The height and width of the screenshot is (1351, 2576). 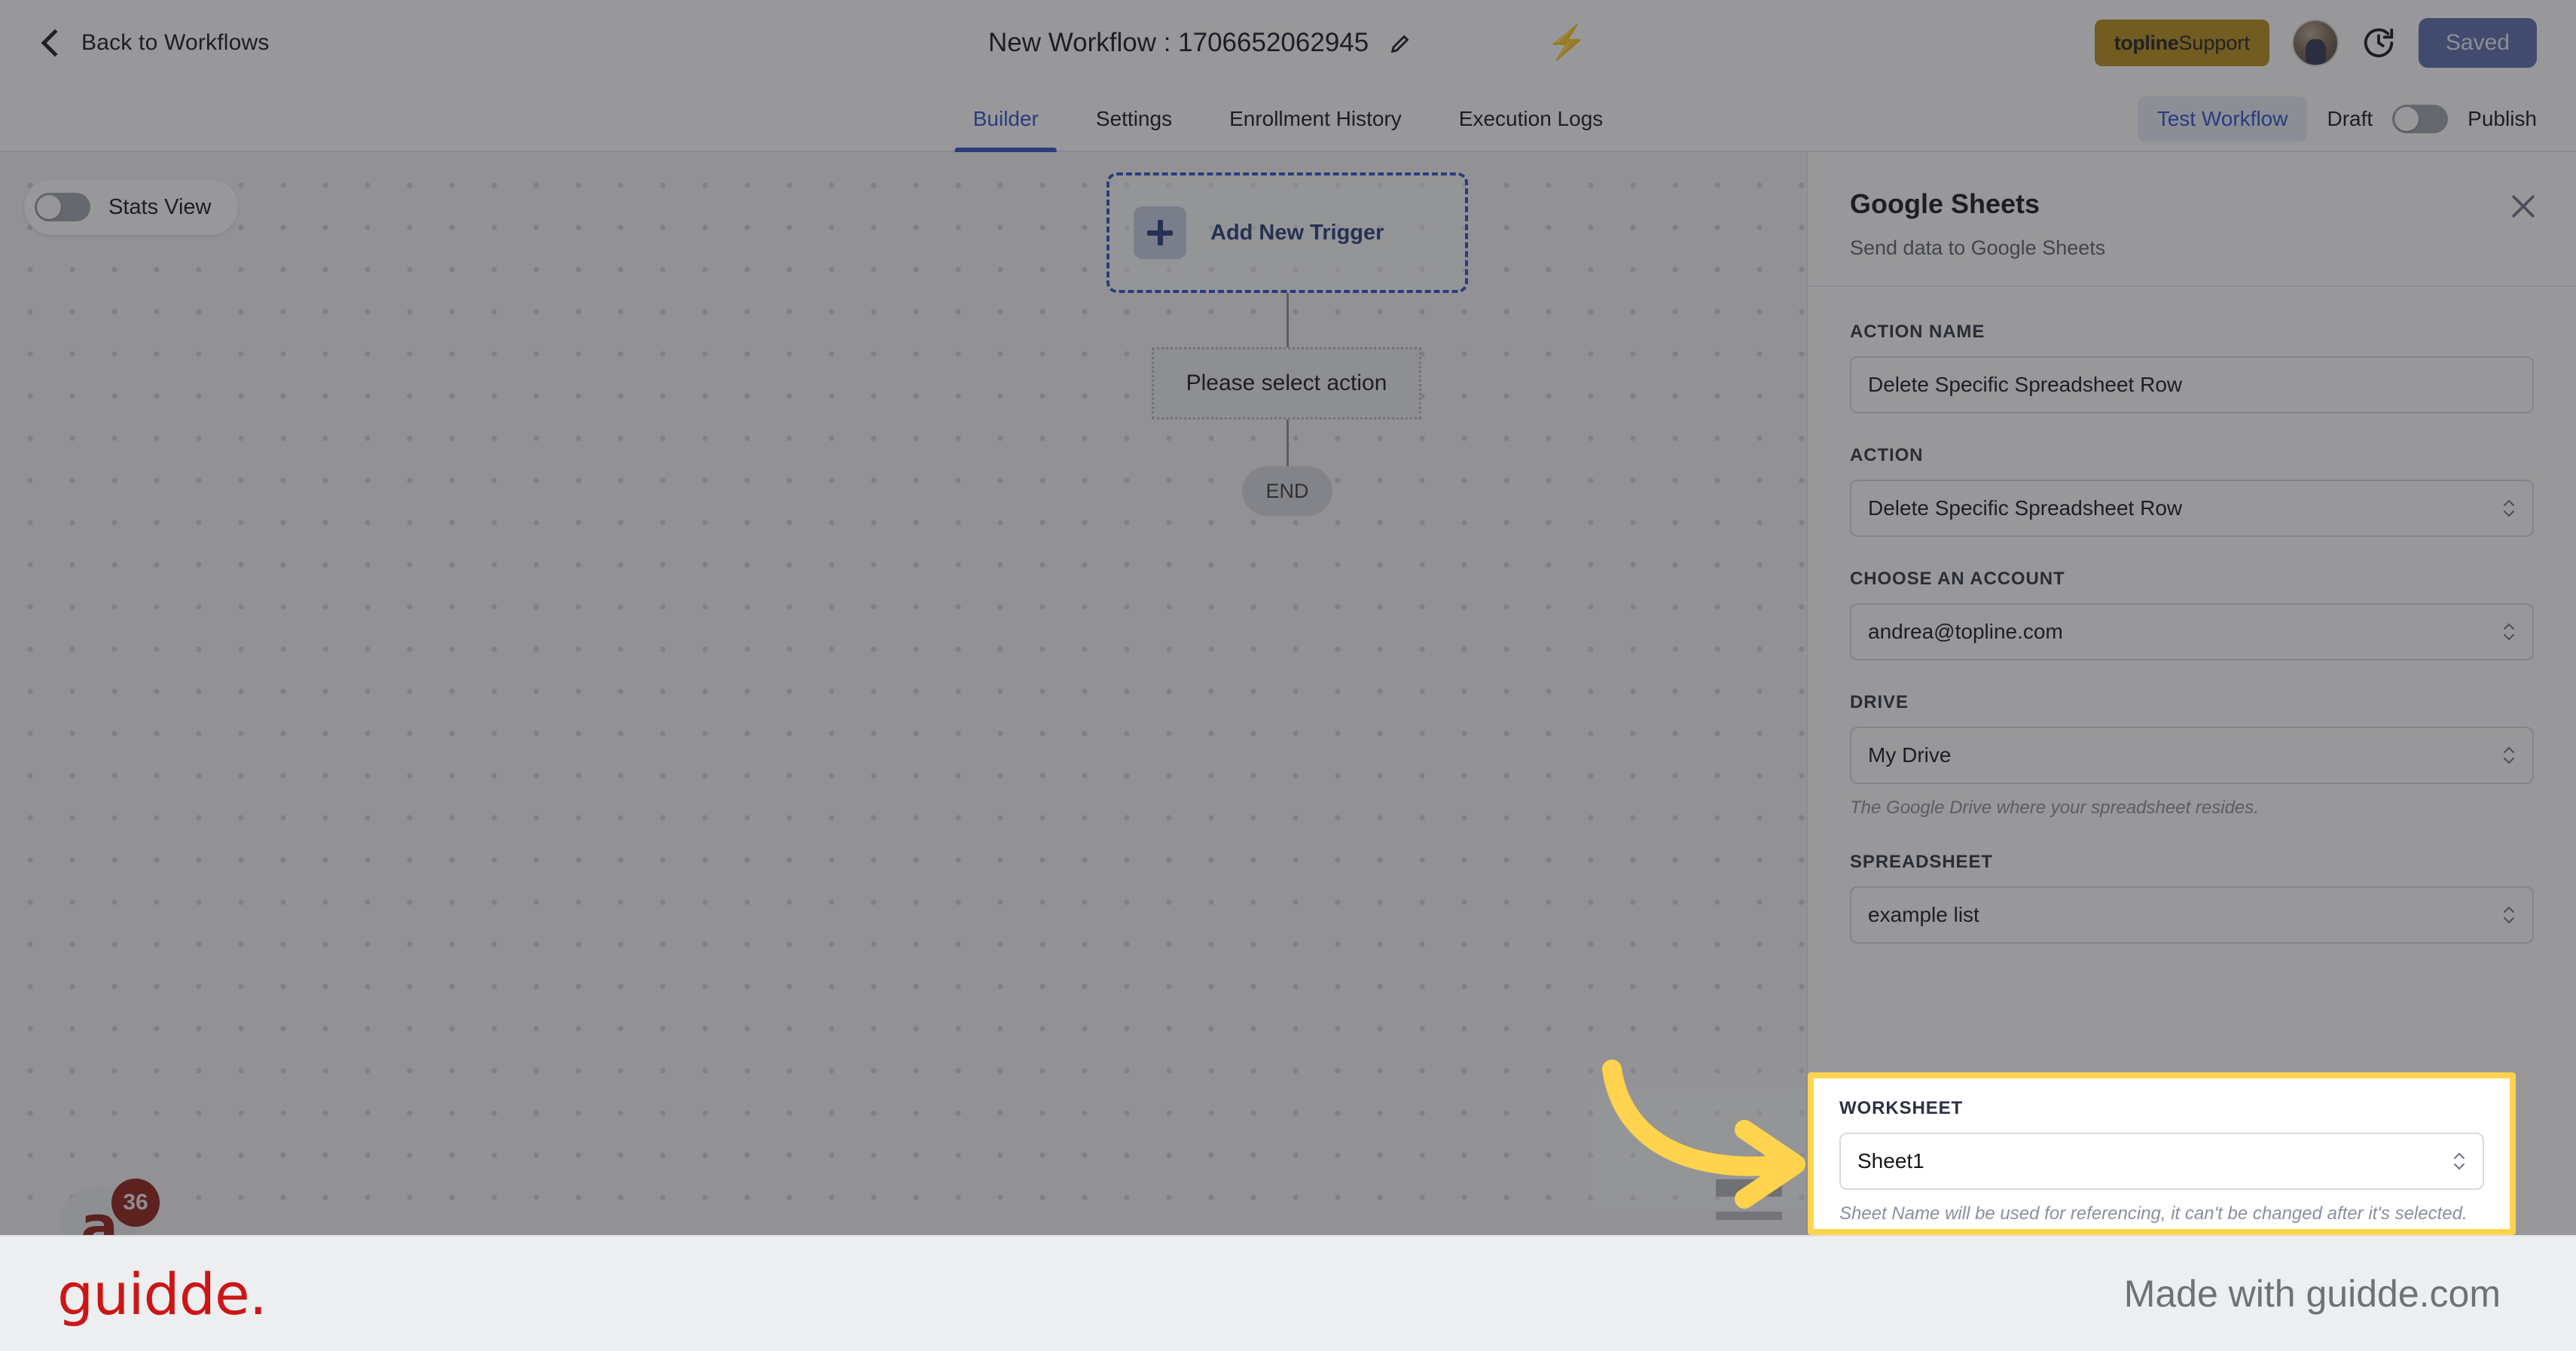 I want to click on tab-builder-label: Builder, so click(x=1006, y=118).